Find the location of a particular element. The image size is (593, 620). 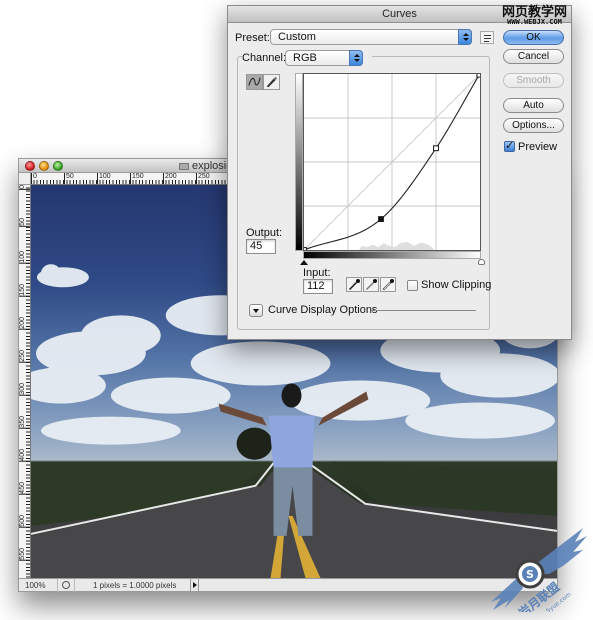

eyedropper-black-icon is located at coordinates (354, 284).